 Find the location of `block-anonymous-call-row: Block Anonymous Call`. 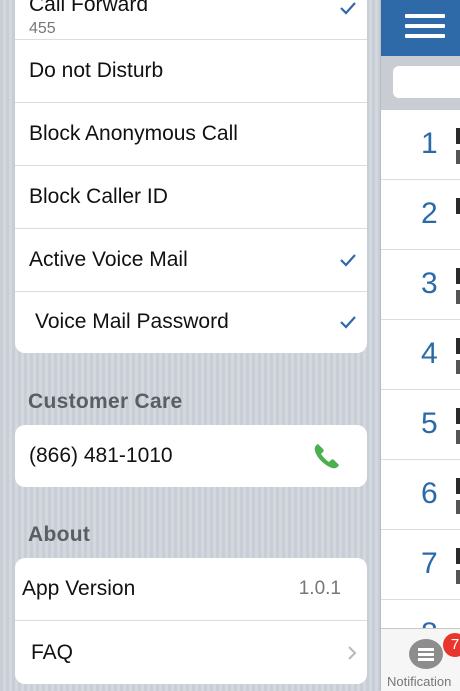

block-anonymous-call-row: Block Anonymous Call is located at coordinates (191, 134).